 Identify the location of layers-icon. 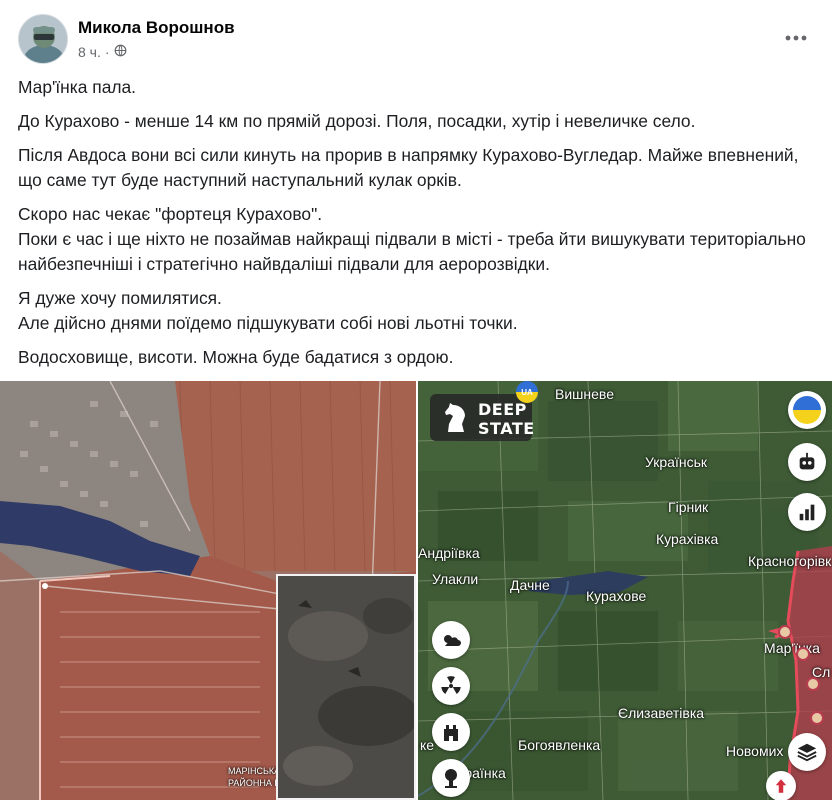
(807, 752).